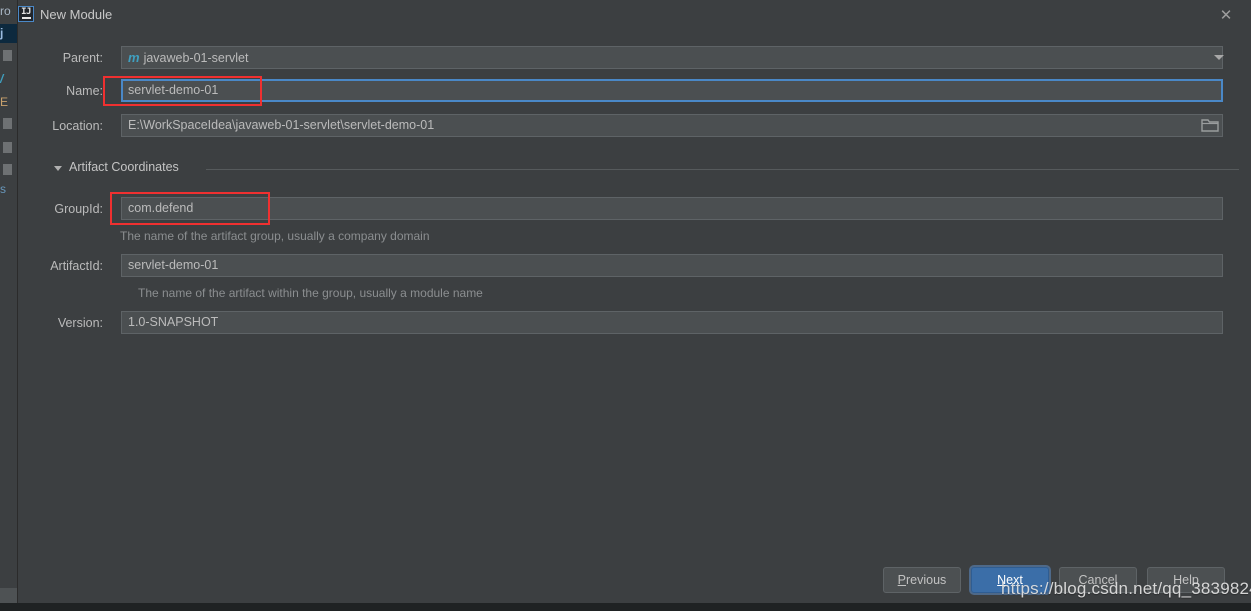 This screenshot has height=611, width=1251. What do you see at coordinates (1226, 16) in the screenshot?
I see `close-icon: ✕` at bounding box center [1226, 16].